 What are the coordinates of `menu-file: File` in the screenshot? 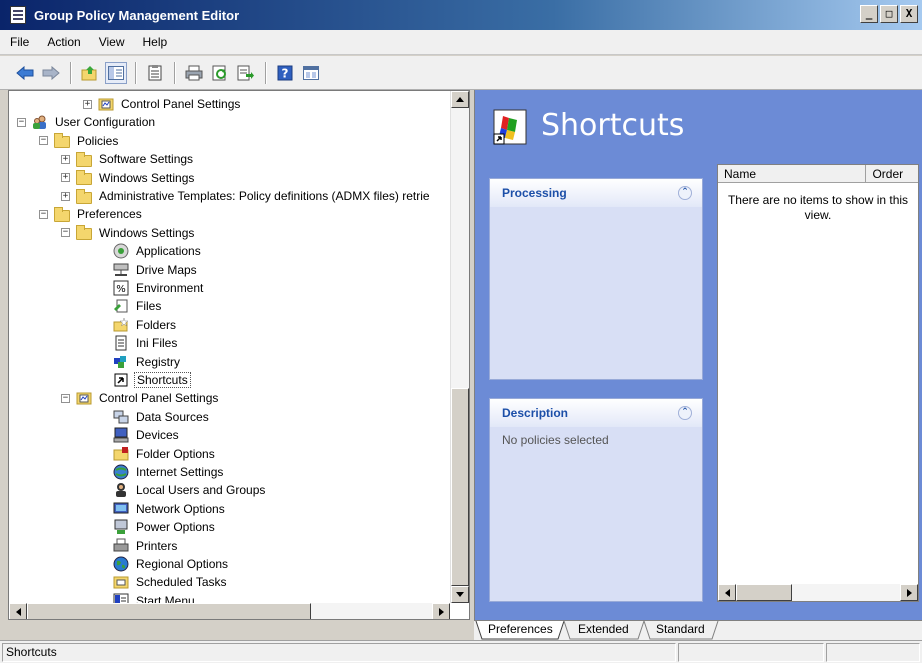 It's located at (19, 42).